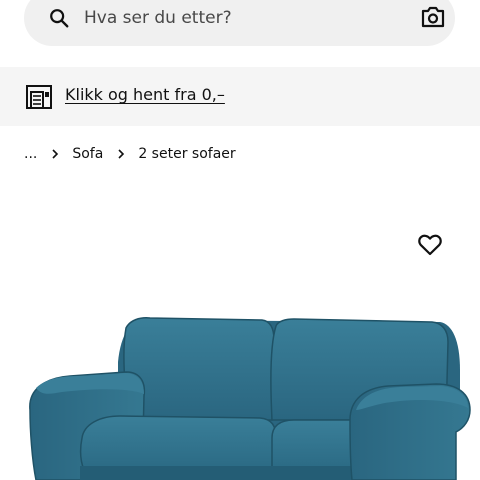  What do you see at coordinates (433, 17) in the screenshot?
I see `camera-icon` at bounding box center [433, 17].